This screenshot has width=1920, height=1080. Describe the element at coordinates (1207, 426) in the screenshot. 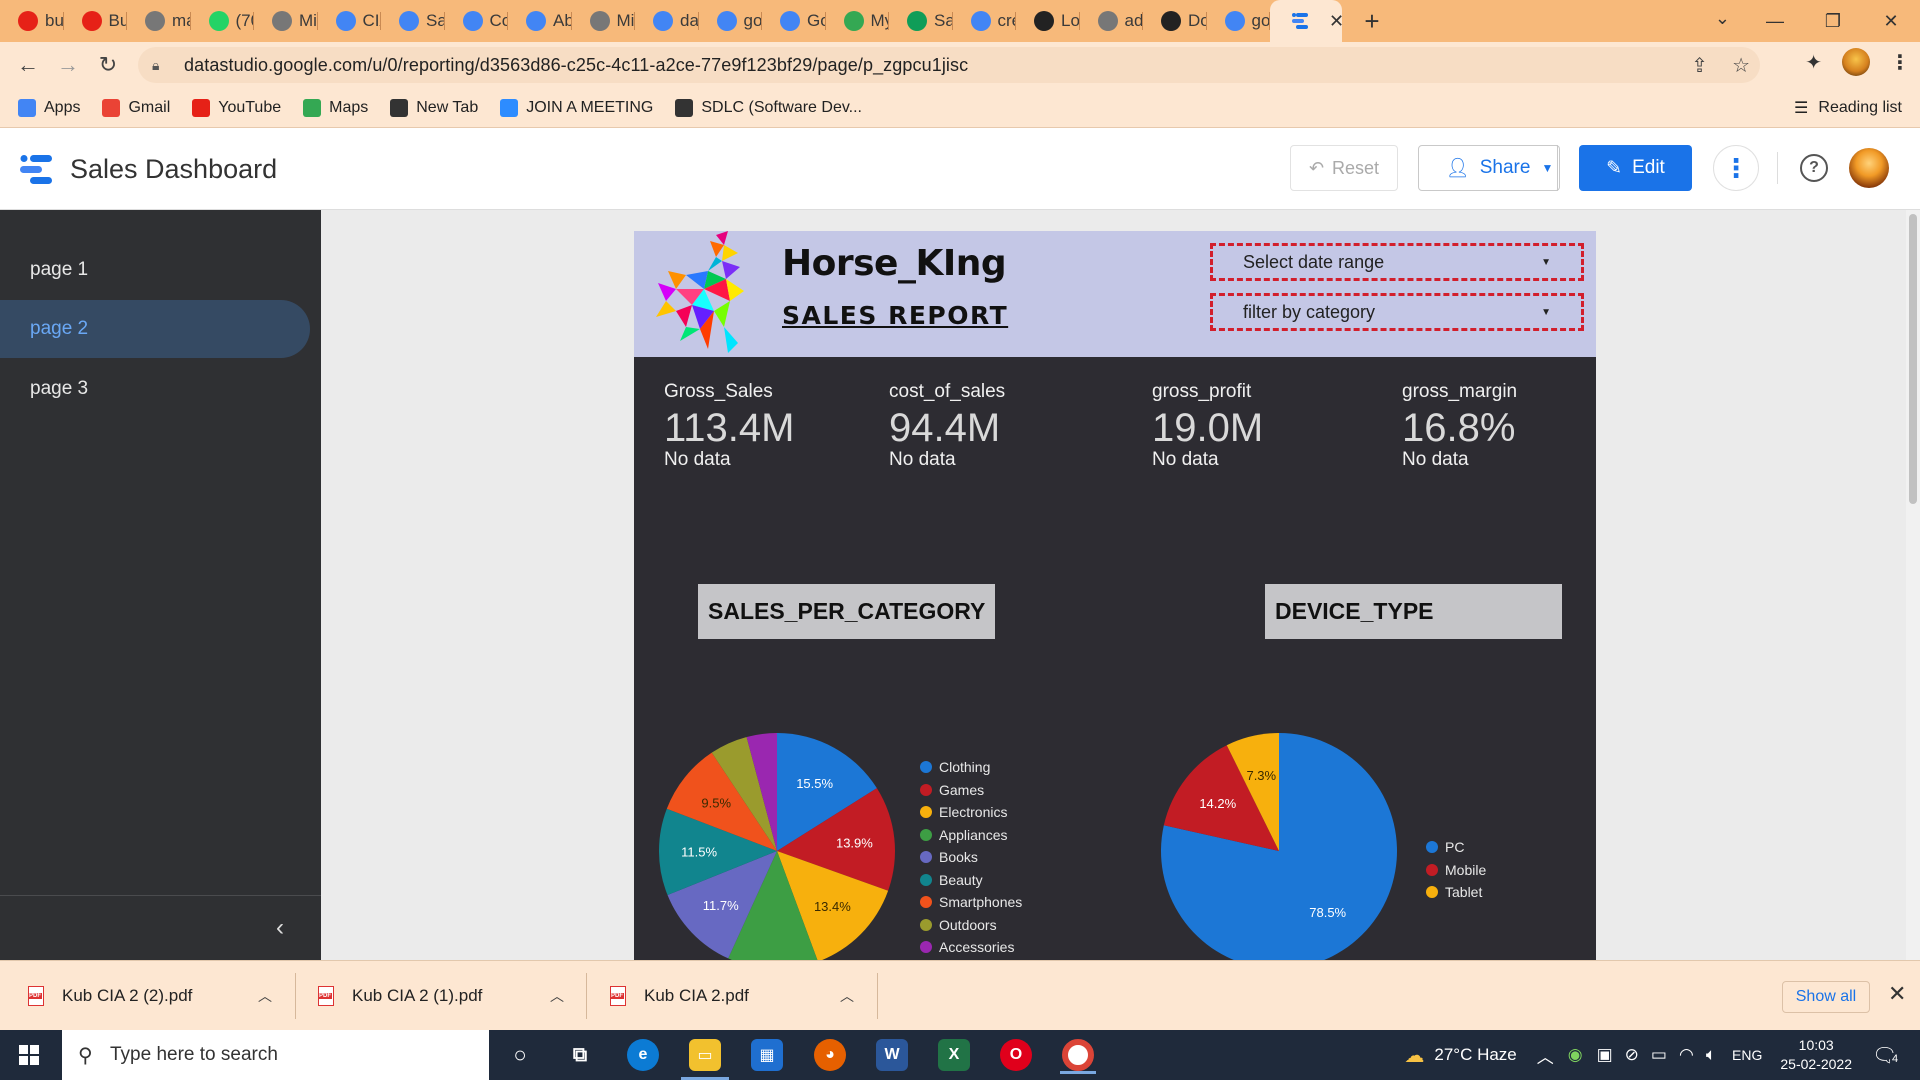

I see `scorecard-gross-profit: gross_profit 19.0M No data` at that location.